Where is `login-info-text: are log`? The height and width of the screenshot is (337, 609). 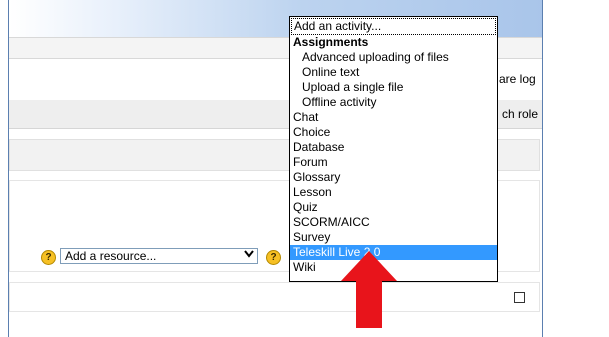 login-info-text: are log is located at coordinates (517, 79).